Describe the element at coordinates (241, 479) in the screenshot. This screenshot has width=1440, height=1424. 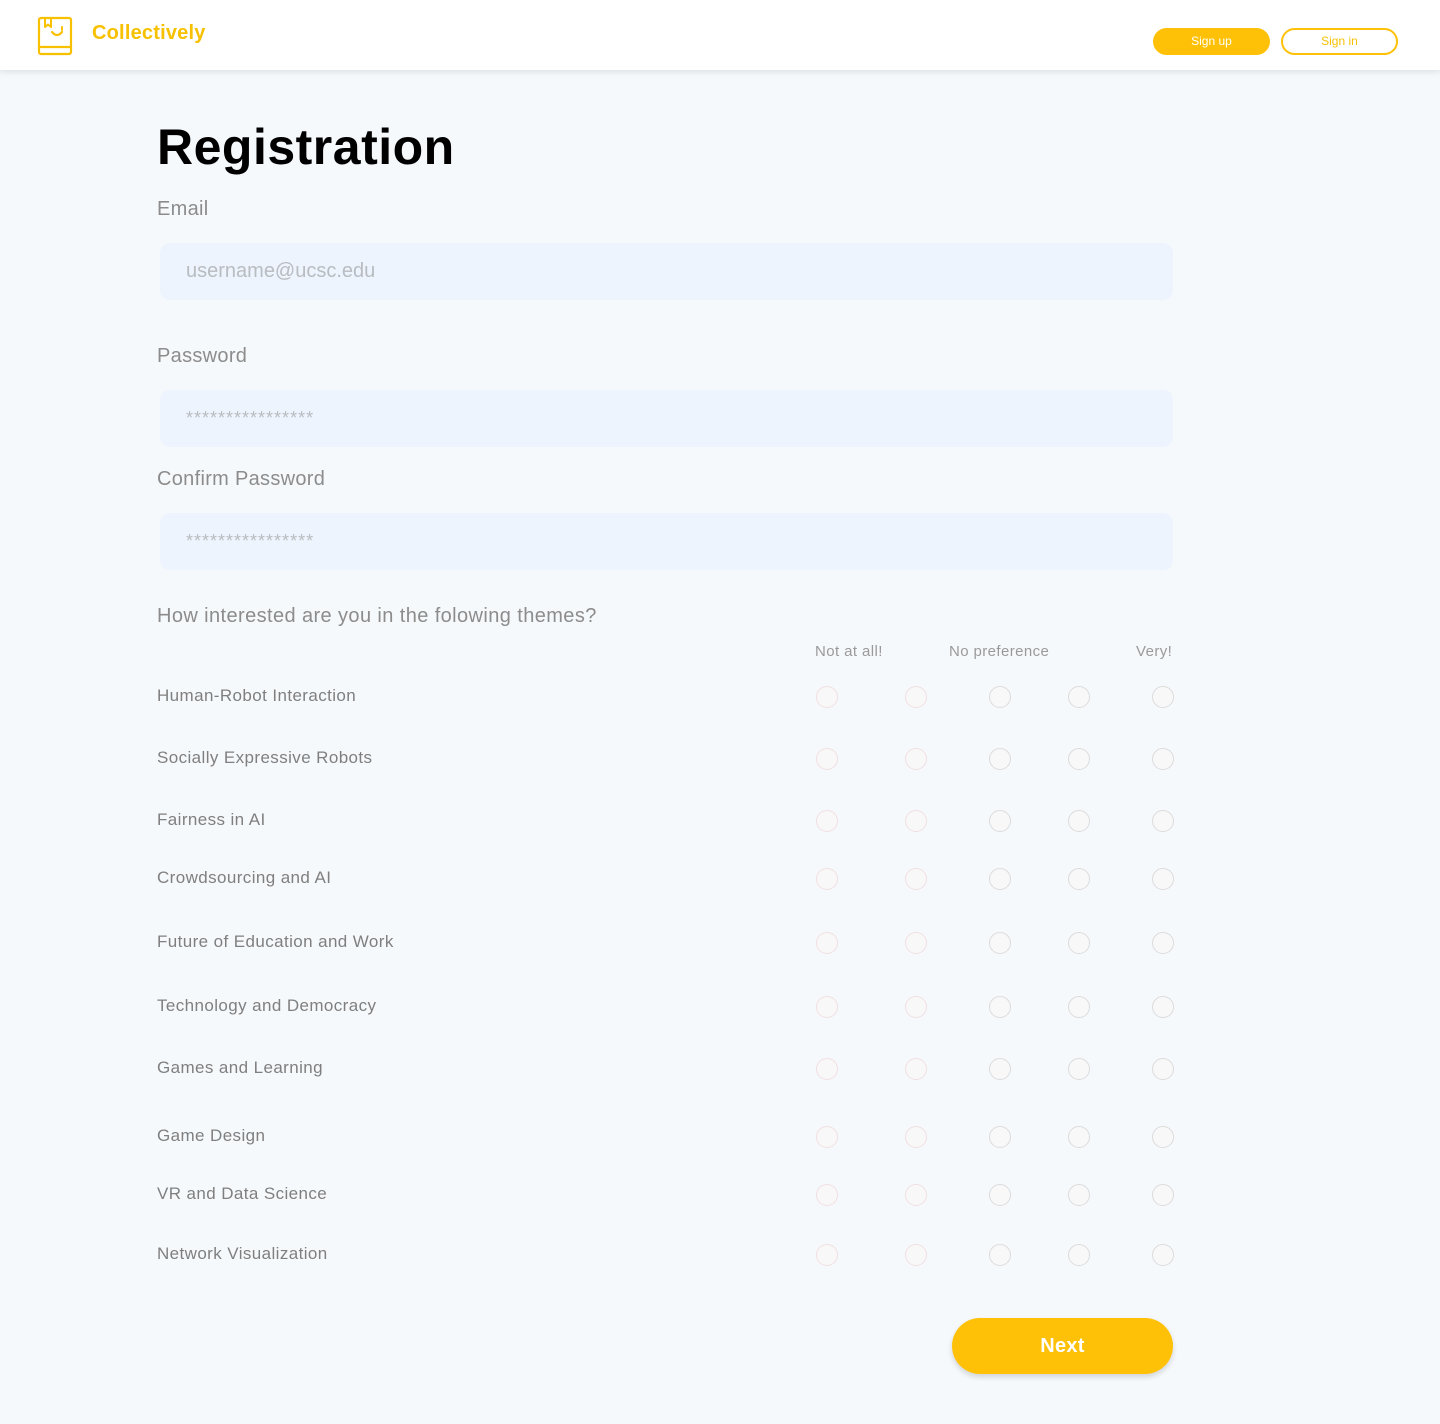
I see `confirm-password-label: Confirm Password` at that location.